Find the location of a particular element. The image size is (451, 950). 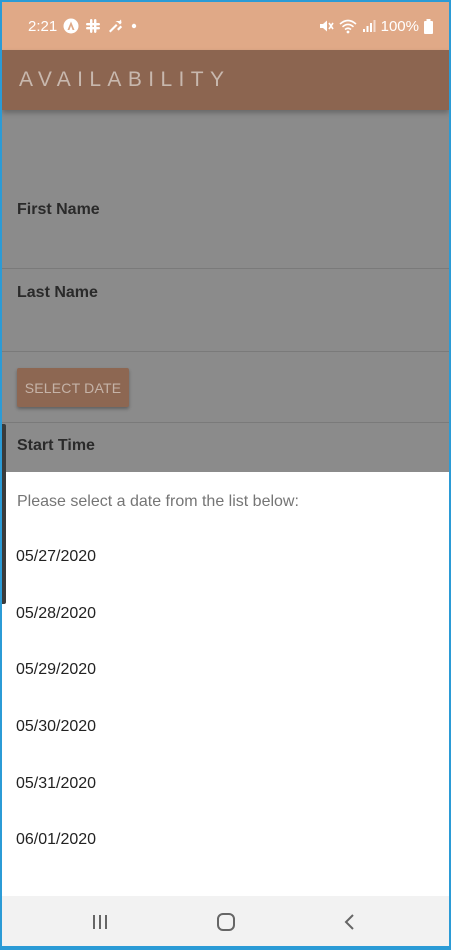

divider is located at coordinates (225, 422).